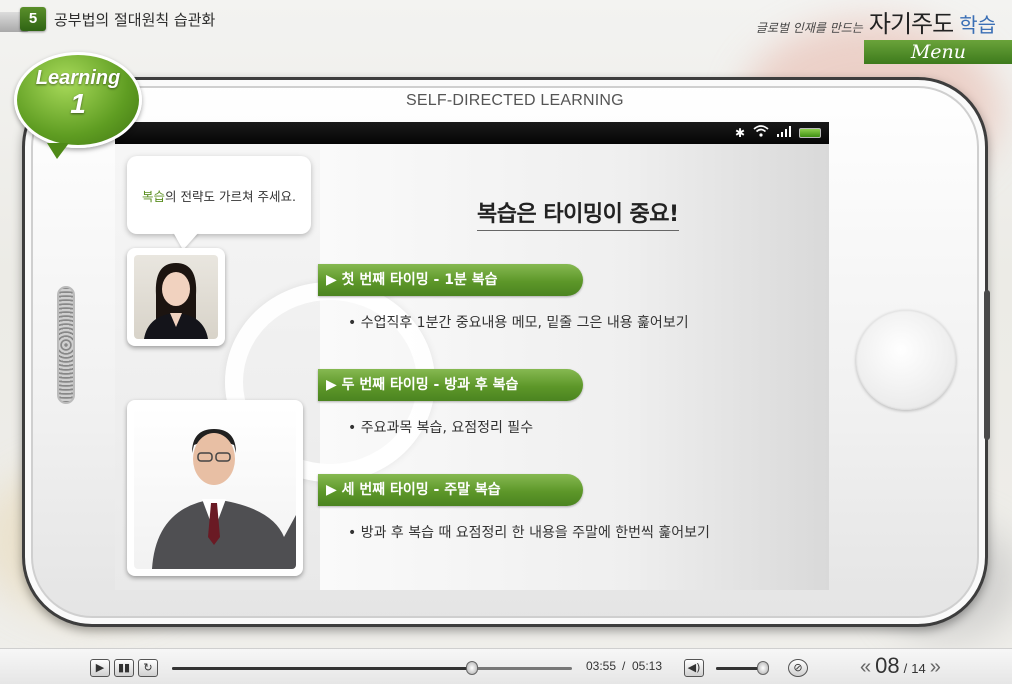 The height and width of the screenshot is (684, 1012). I want to click on phone-title: SELF-DIRECTED LEARNING, so click(515, 100).